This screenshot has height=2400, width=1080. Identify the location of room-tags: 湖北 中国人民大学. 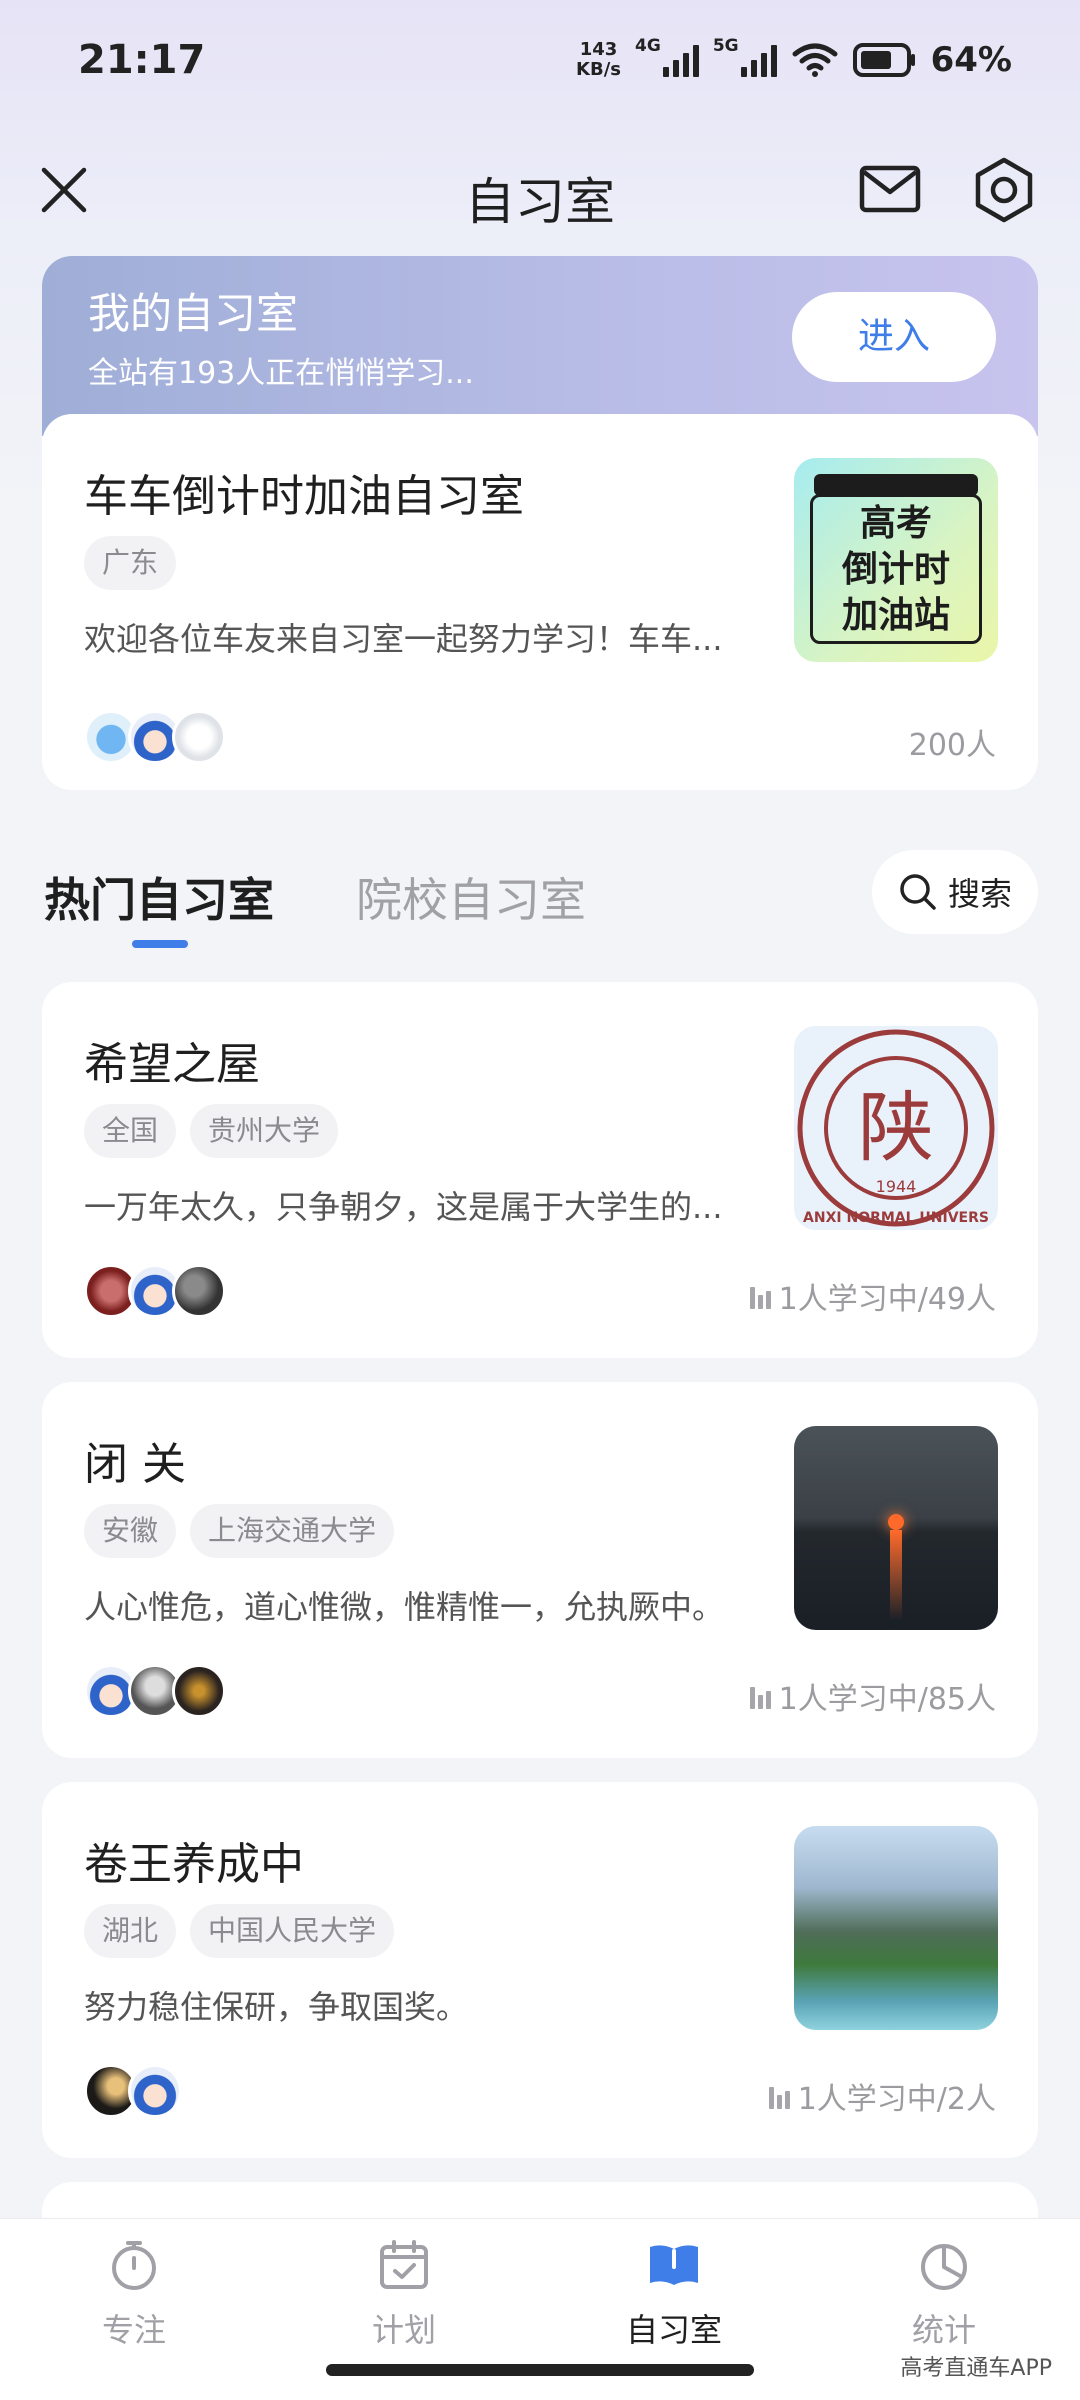
(239, 1931).